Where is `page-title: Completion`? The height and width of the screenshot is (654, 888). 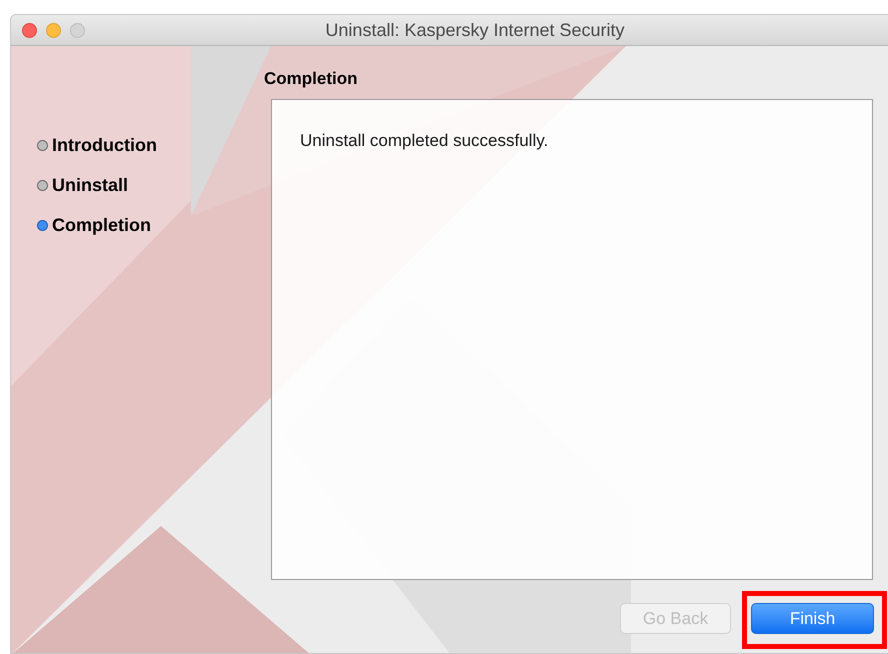
page-title: Completion is located at coordinates (311, 79).